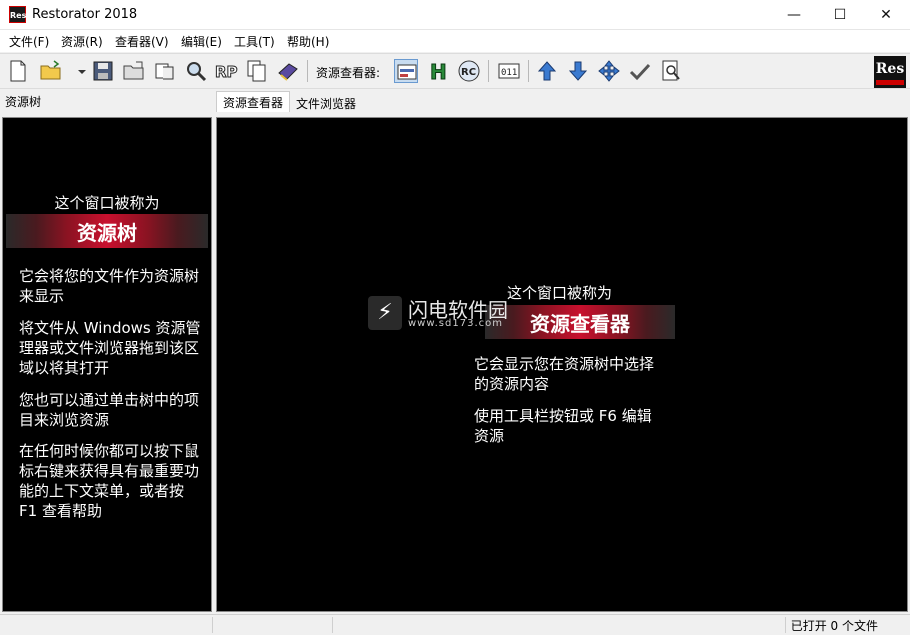 This screenshot has height=635, width=910. I want to click on title-bar: Res Restorator 2018 — ☐ ✕, so click(455, 15).